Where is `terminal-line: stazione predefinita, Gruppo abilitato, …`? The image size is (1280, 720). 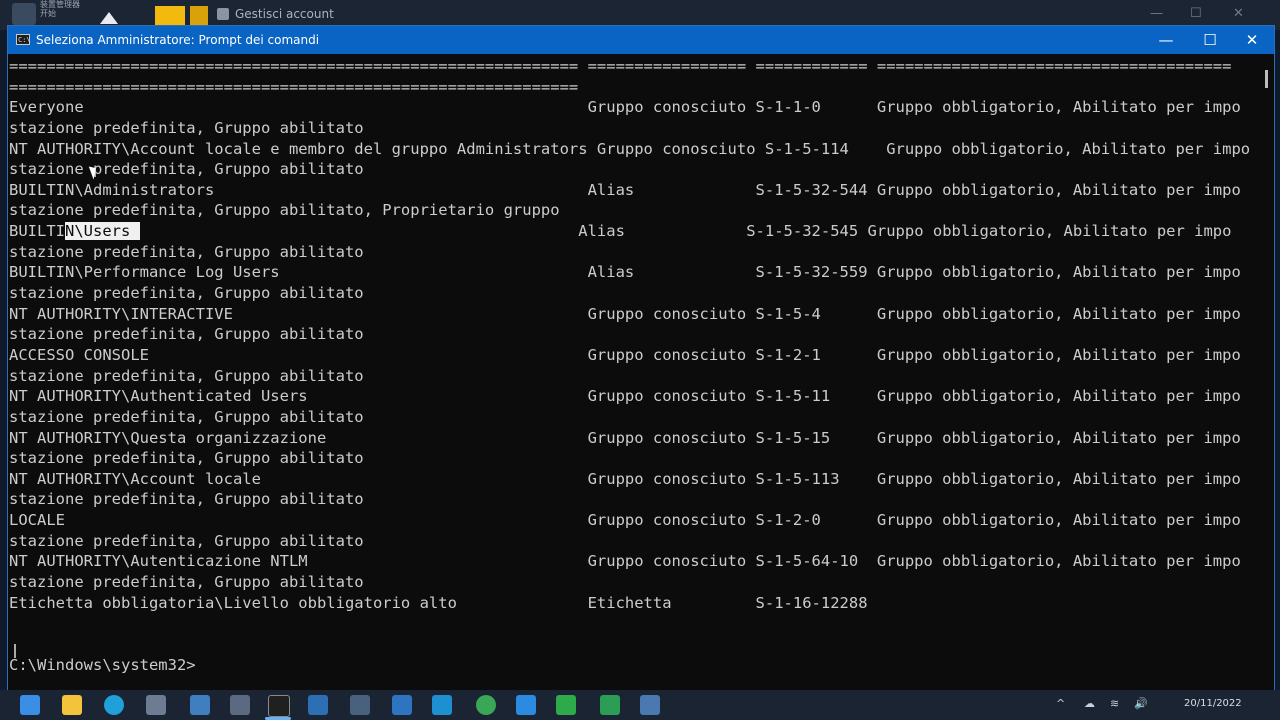 terminal-line: stazione predefinita, Gruppo abilitato, … is located at coordinates (284, 210).